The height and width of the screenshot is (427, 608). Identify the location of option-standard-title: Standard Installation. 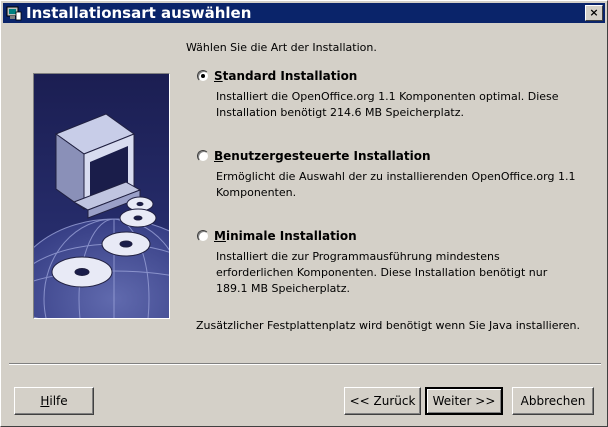
(285, 76).